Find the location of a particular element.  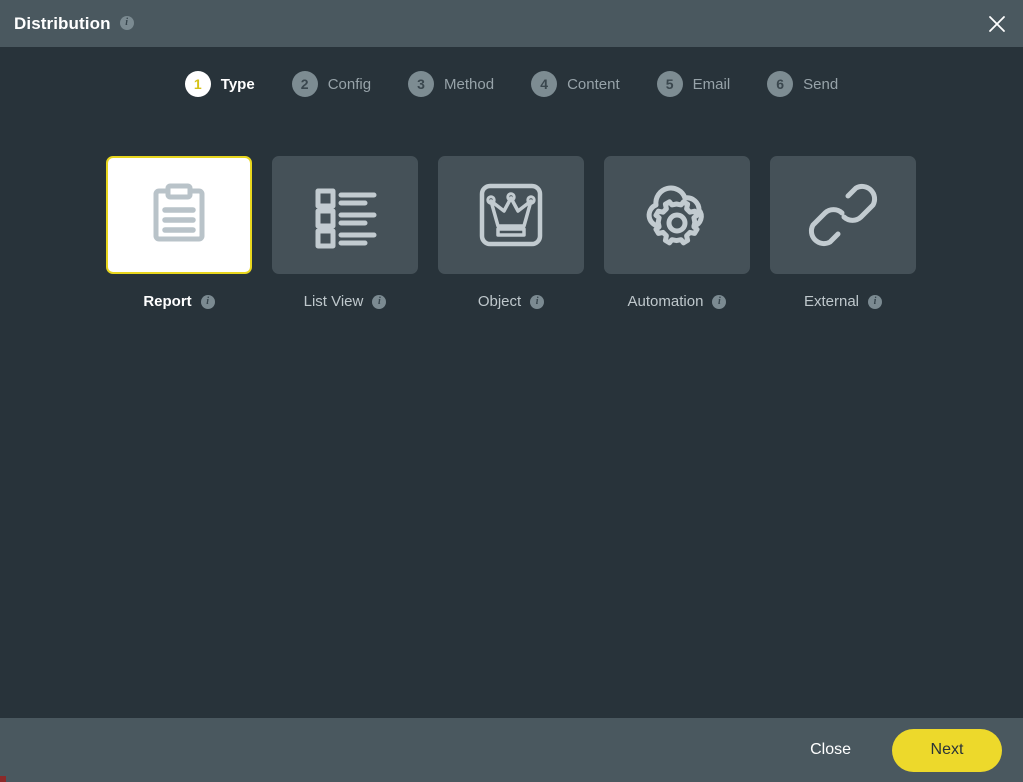

type-tile-report is located at coordinates (179, 215).